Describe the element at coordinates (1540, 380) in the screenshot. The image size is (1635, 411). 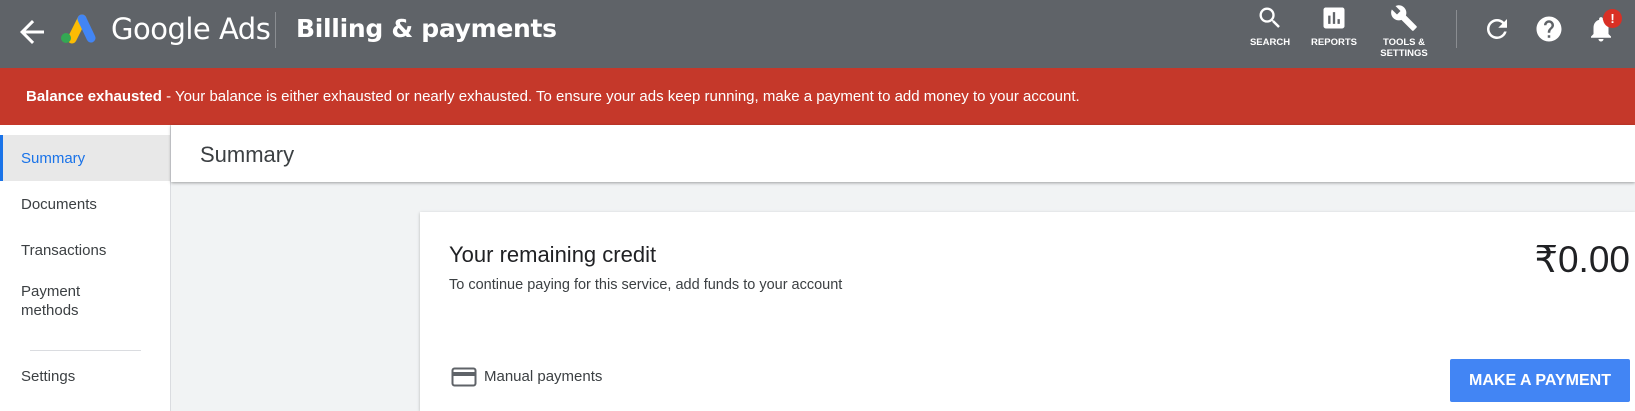
I see `make-payment-button: MAKE A PAYMENT` at that location.